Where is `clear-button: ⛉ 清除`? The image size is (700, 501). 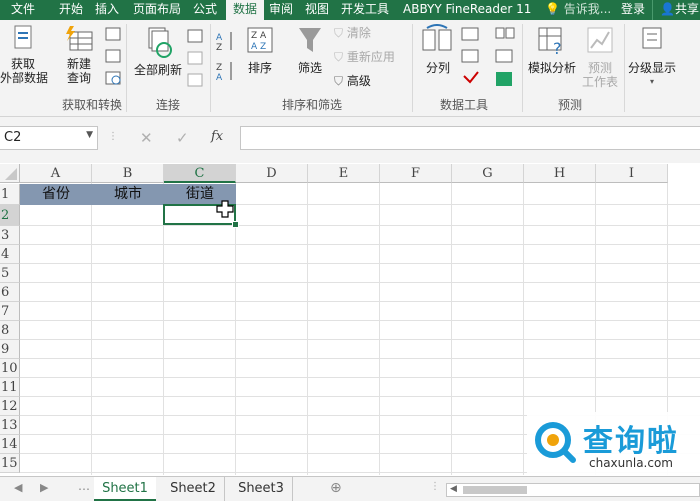
clear-button: ⛉ 清除 is located at coordinates (352, 33).